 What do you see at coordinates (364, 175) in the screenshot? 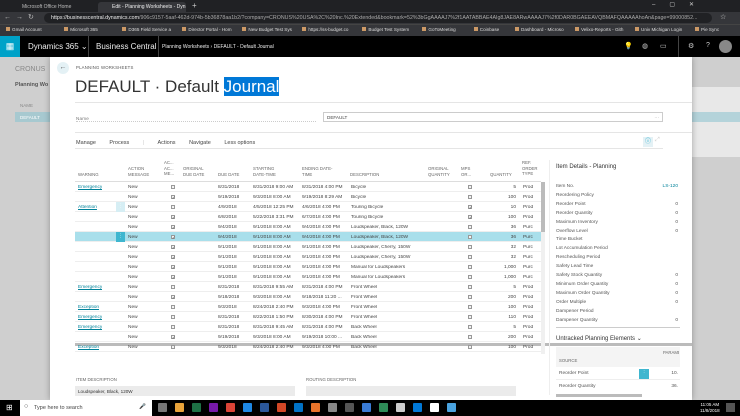
I see `col-description: DESCRIPTION` at bounding box center [364, 175].